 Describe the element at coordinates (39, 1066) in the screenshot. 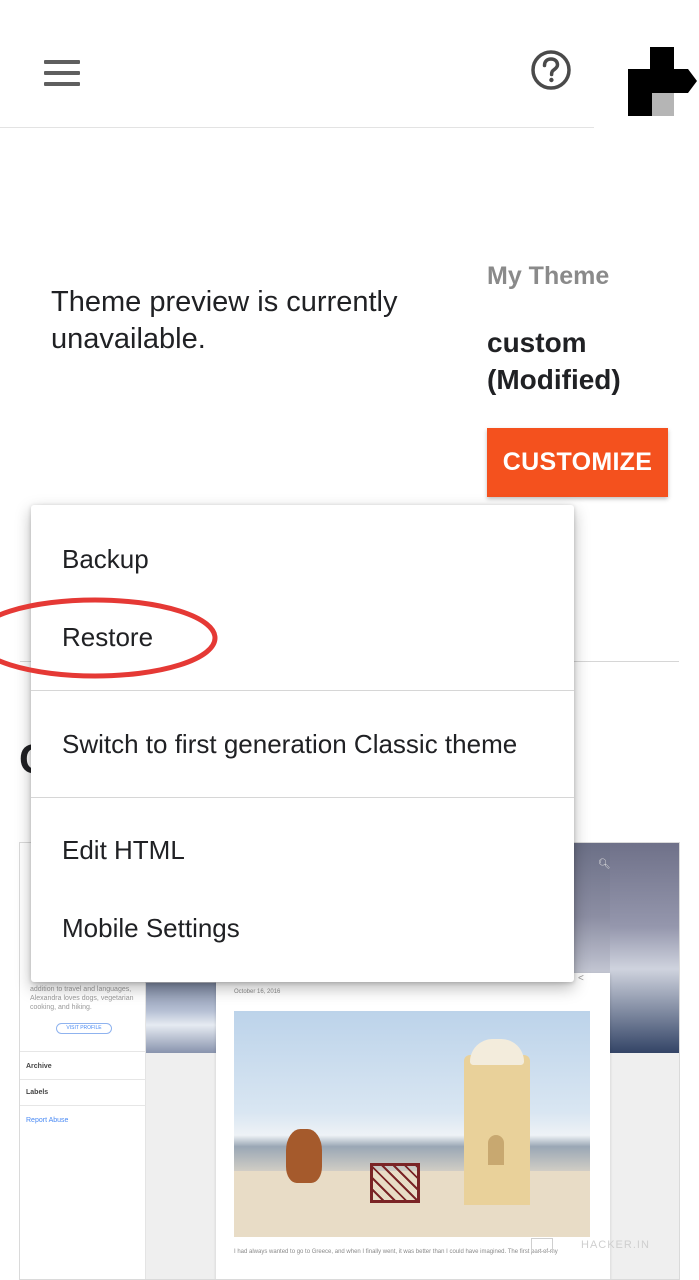

I see `thumbnail-sidebar-row-archive: Archive` at that location.